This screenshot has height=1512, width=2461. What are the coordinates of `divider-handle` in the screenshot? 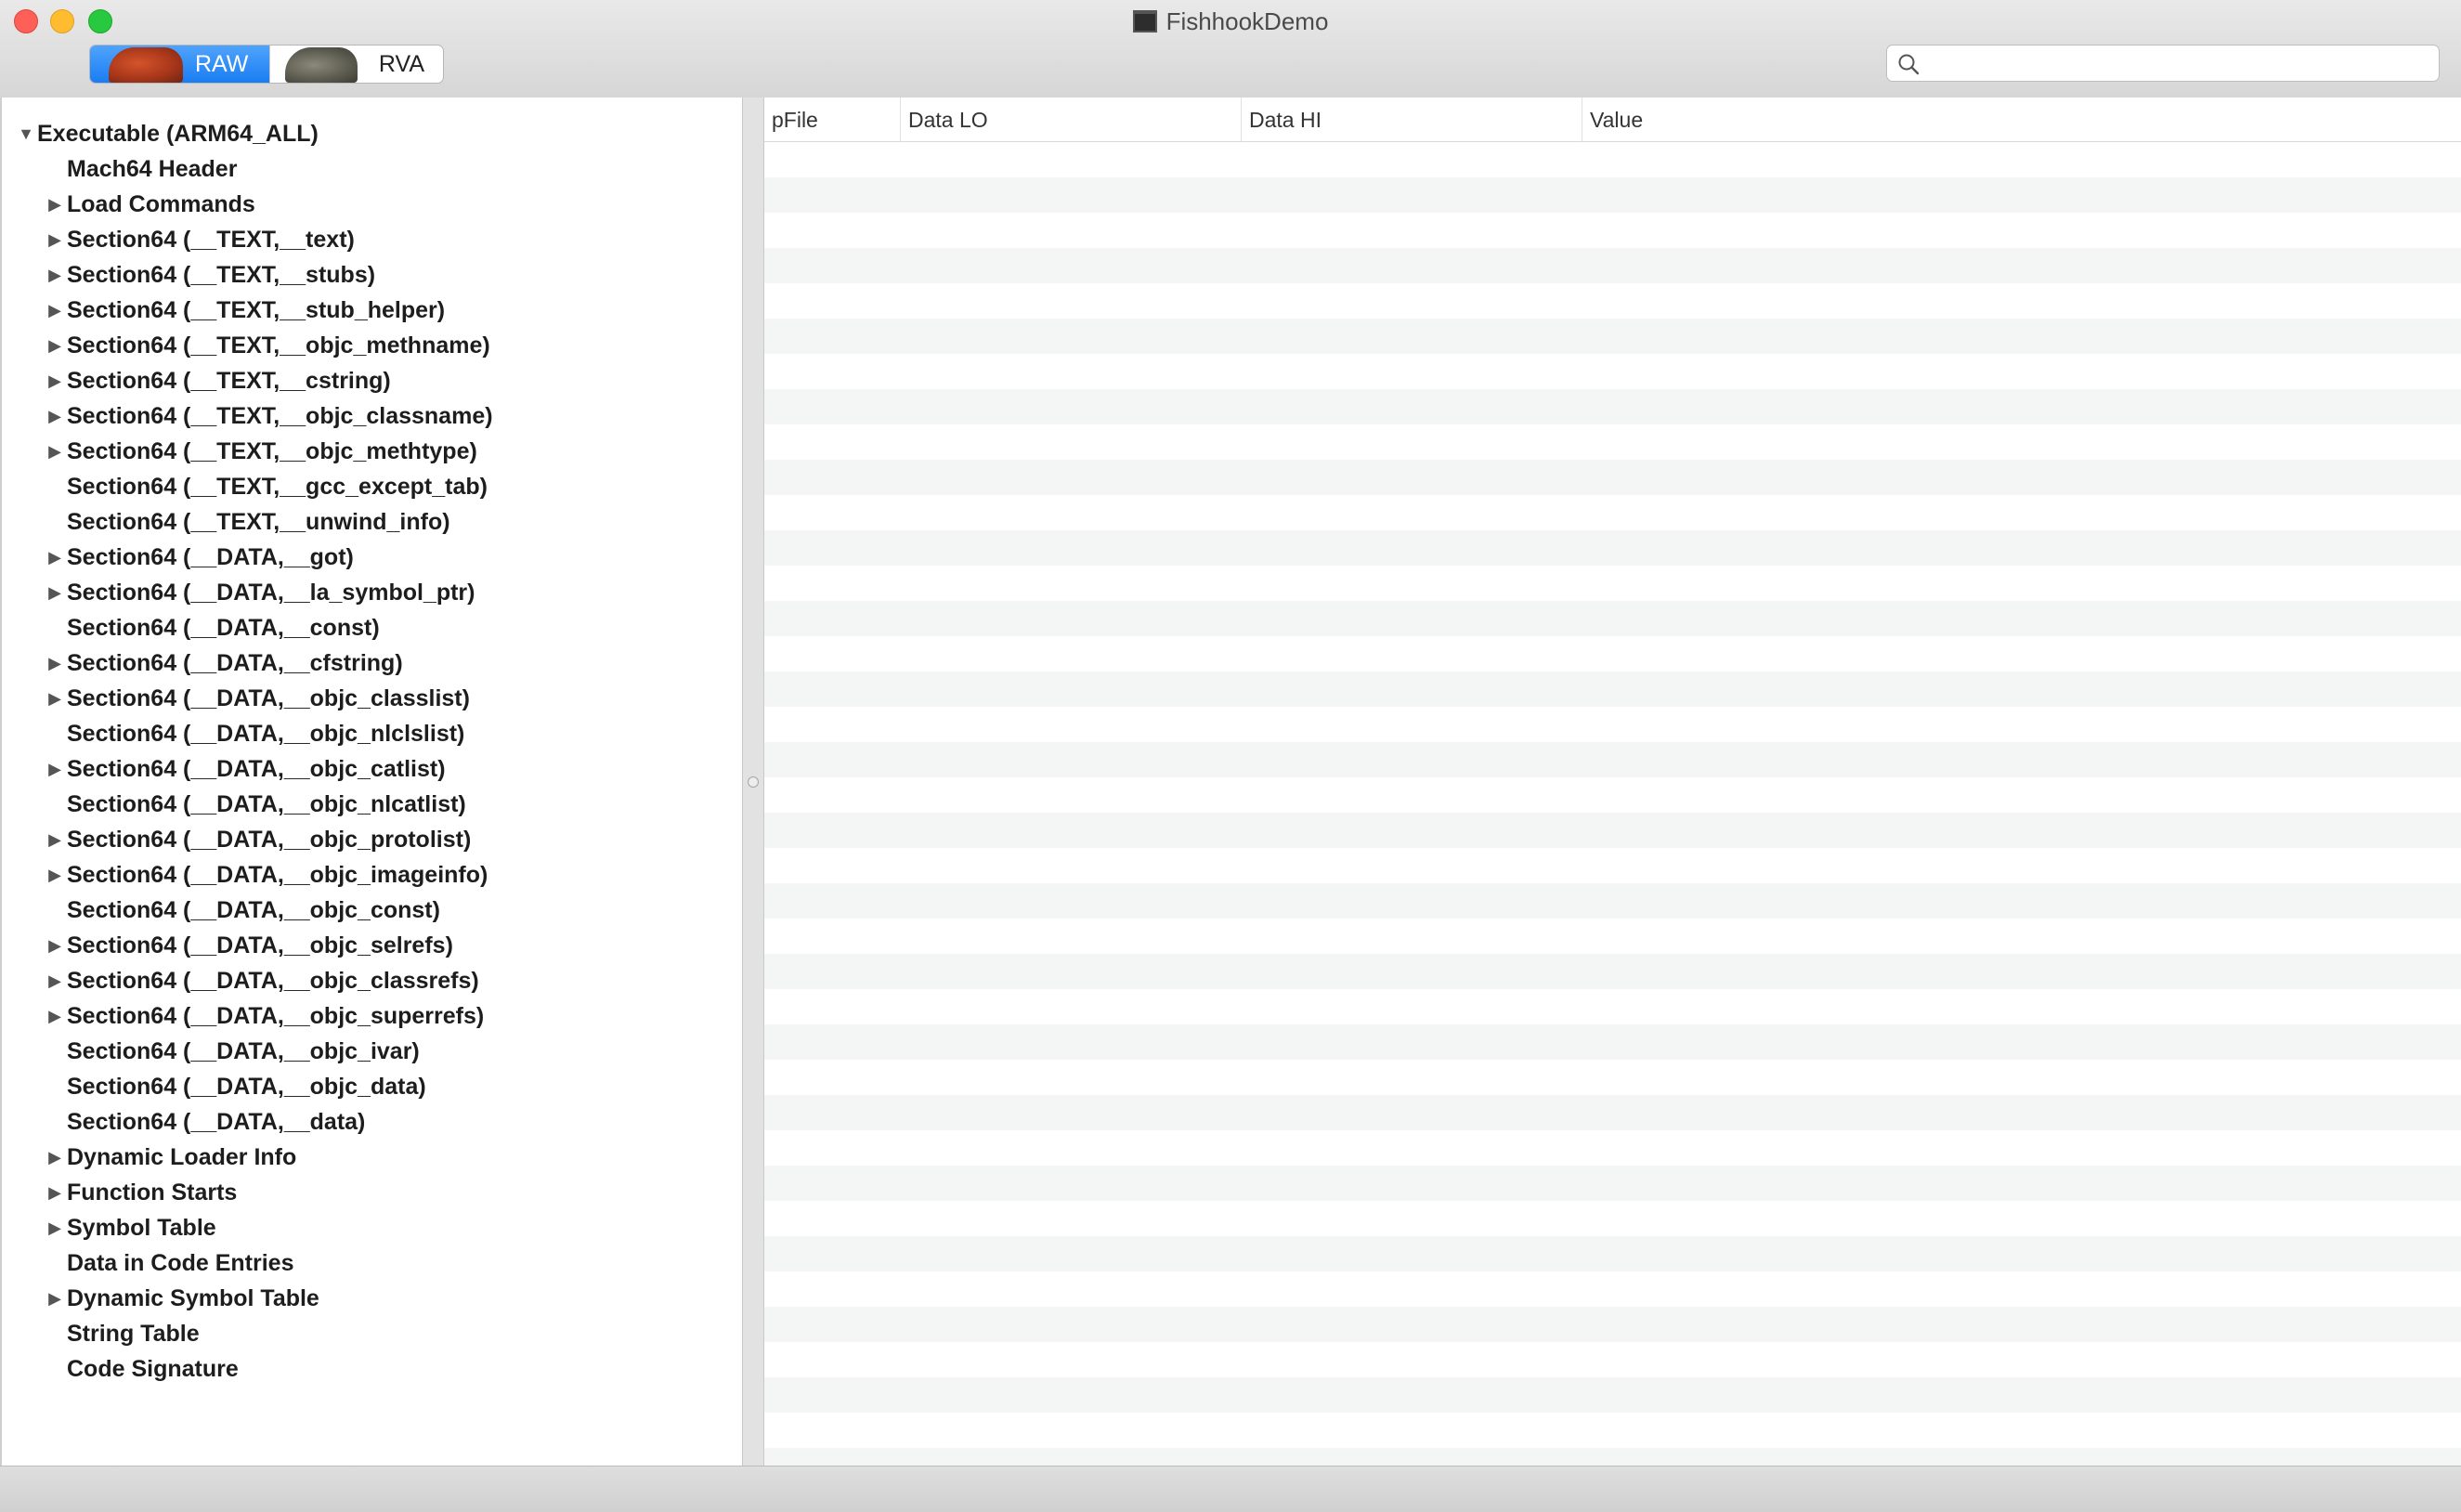 It's located at (753, 782).